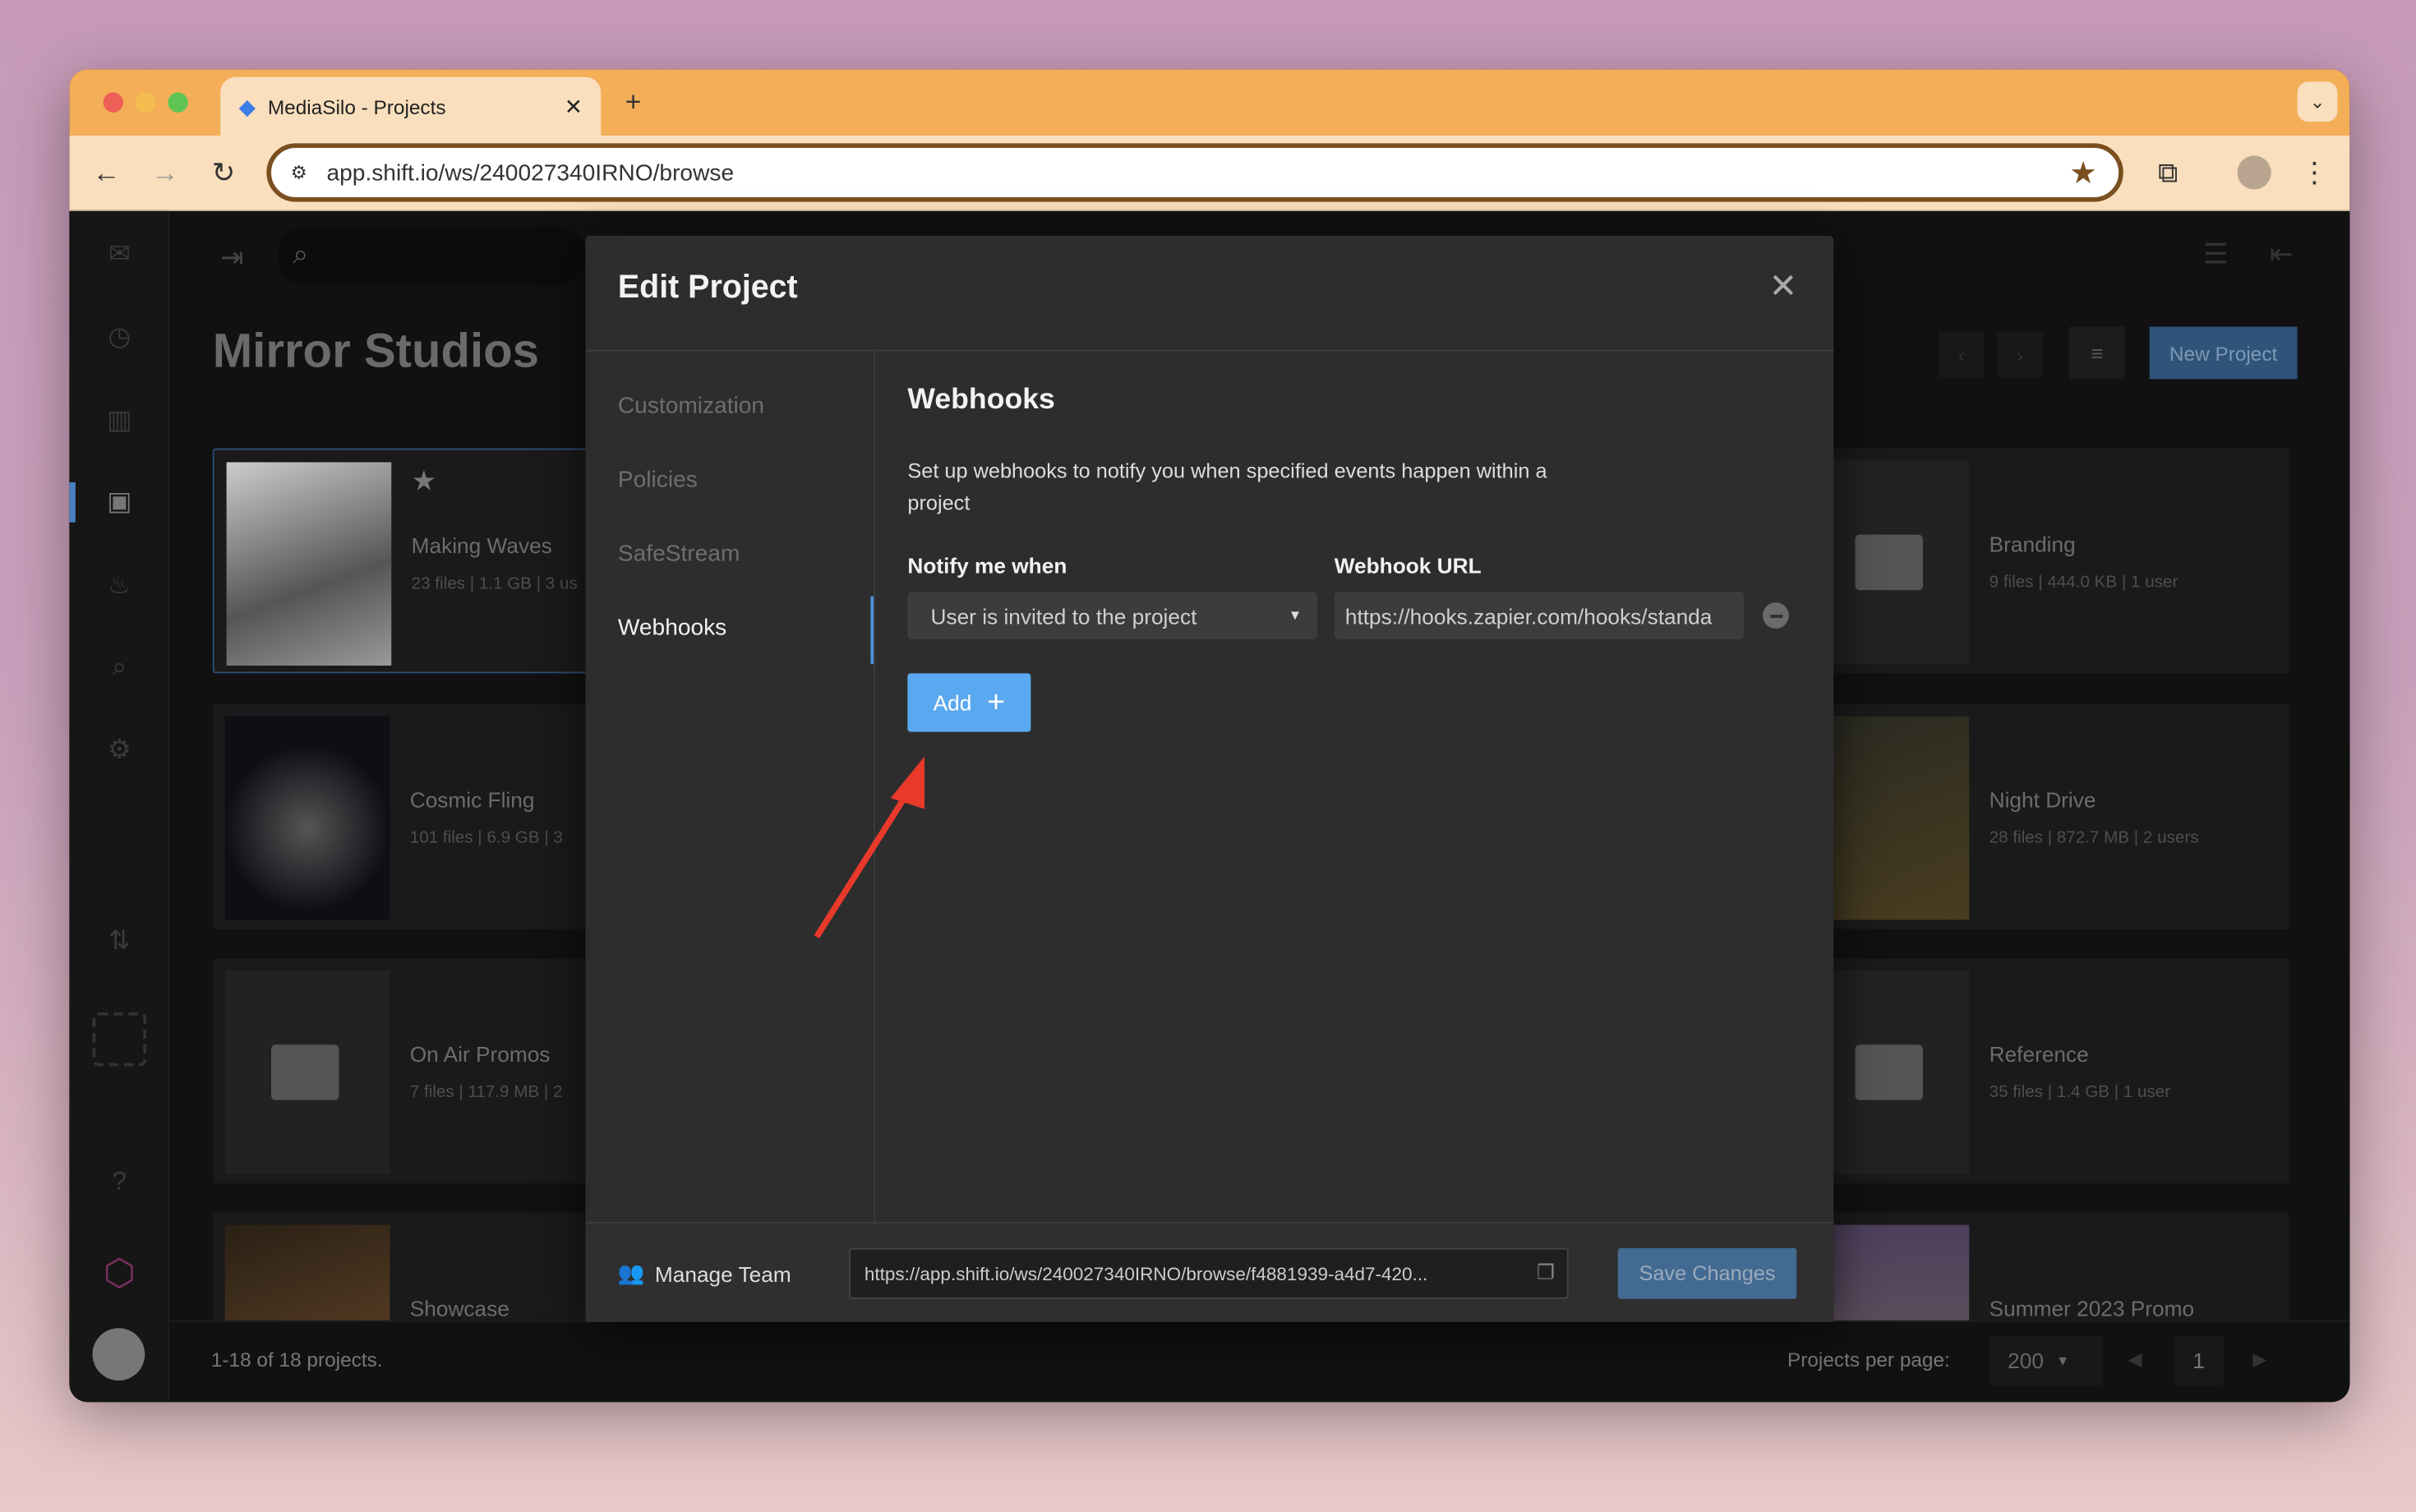  Describe the element at coordinates (2043, 800) in the screenshot. I see `project-title: Night Drive` at that location.